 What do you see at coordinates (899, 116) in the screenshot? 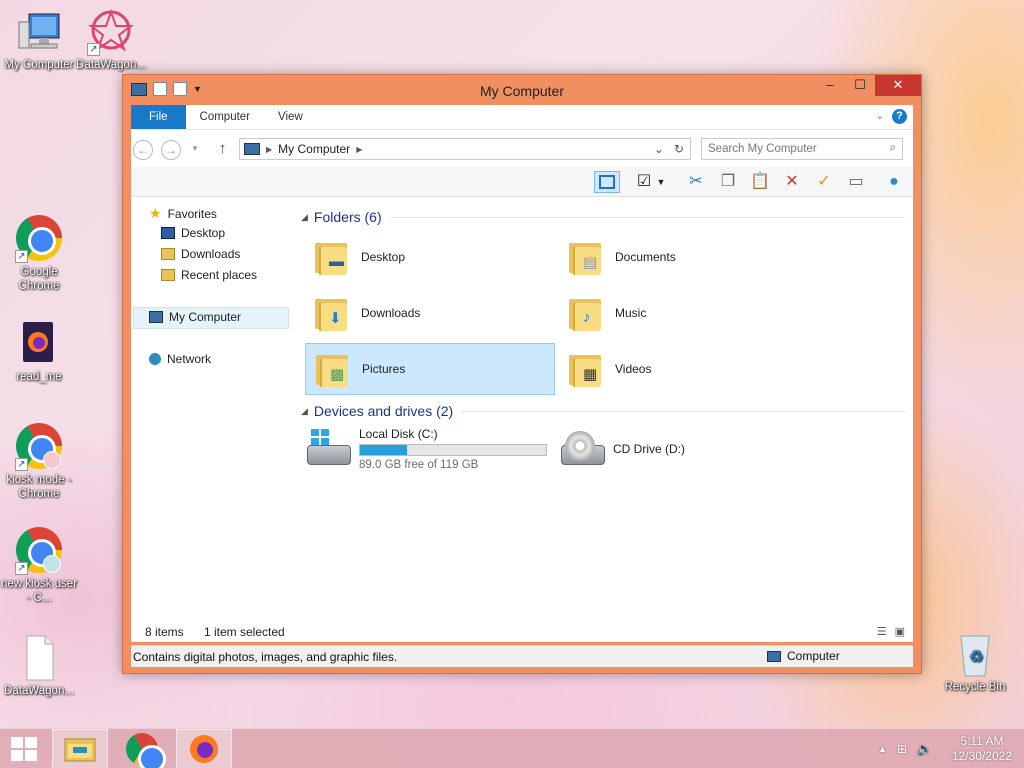
I see `help-icon: ?` at bounding box center [899, 116].